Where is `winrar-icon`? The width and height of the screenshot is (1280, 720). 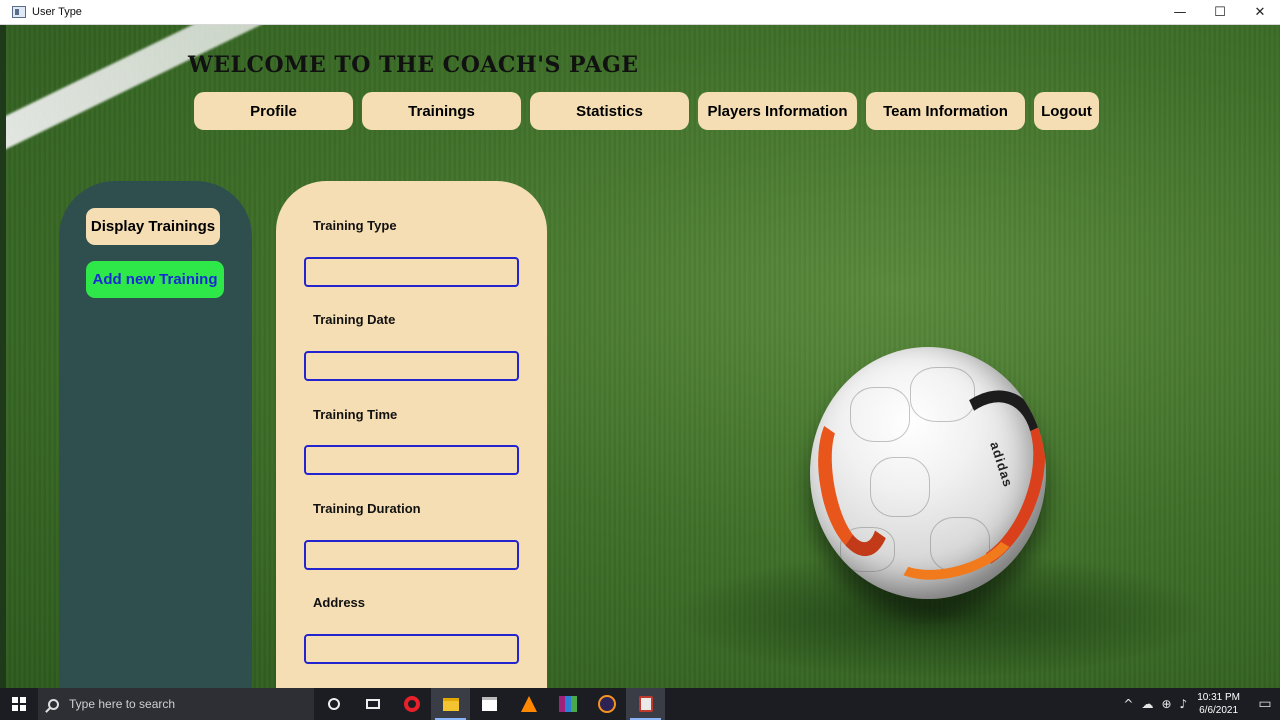 winrar-icon is located at coordinates (567, 704).